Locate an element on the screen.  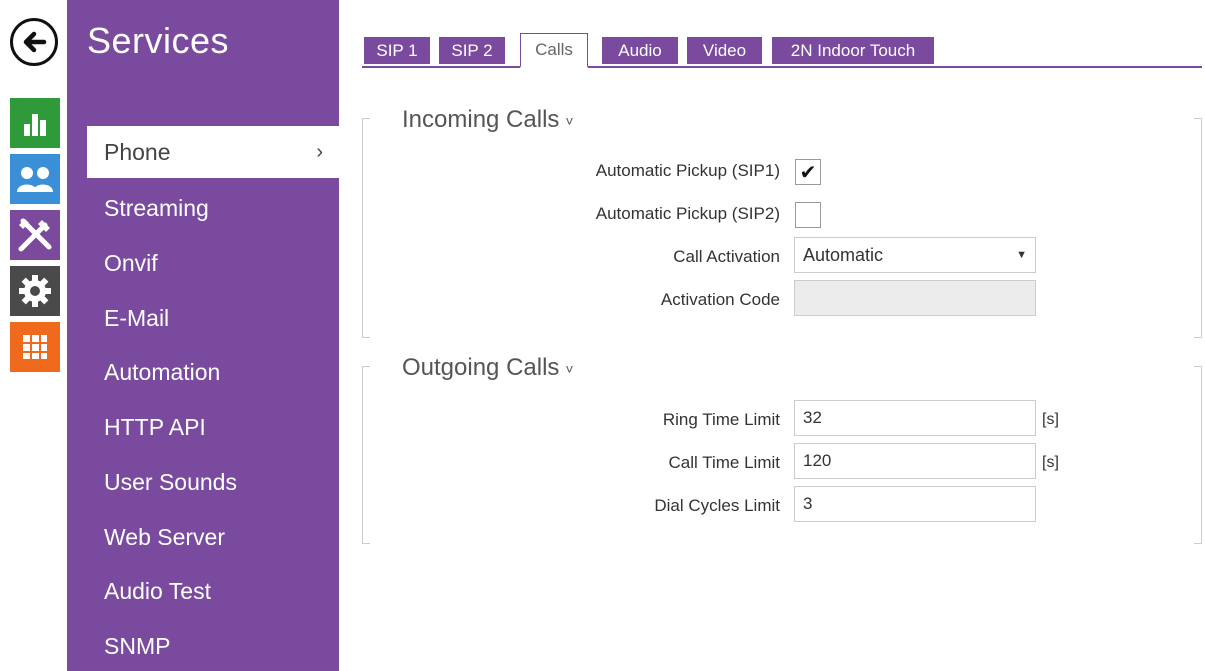
sidebar-item-label: Onvif is located at coordinates (131, 262).